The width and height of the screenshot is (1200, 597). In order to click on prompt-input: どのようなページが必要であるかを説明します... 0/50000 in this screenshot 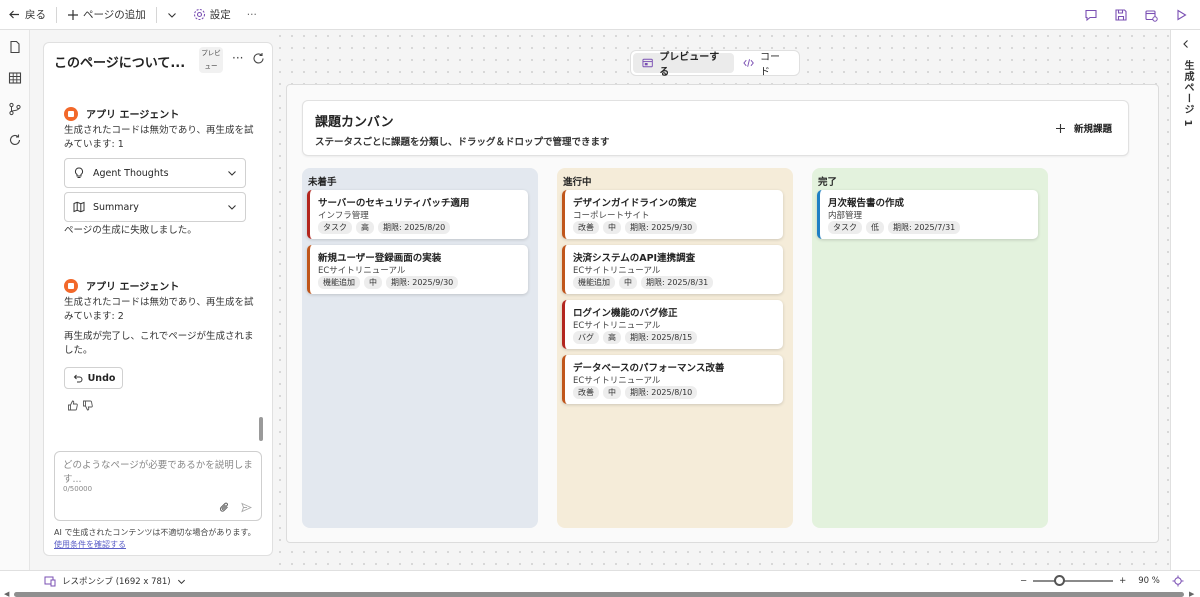, I will do `click(158, 486)`.